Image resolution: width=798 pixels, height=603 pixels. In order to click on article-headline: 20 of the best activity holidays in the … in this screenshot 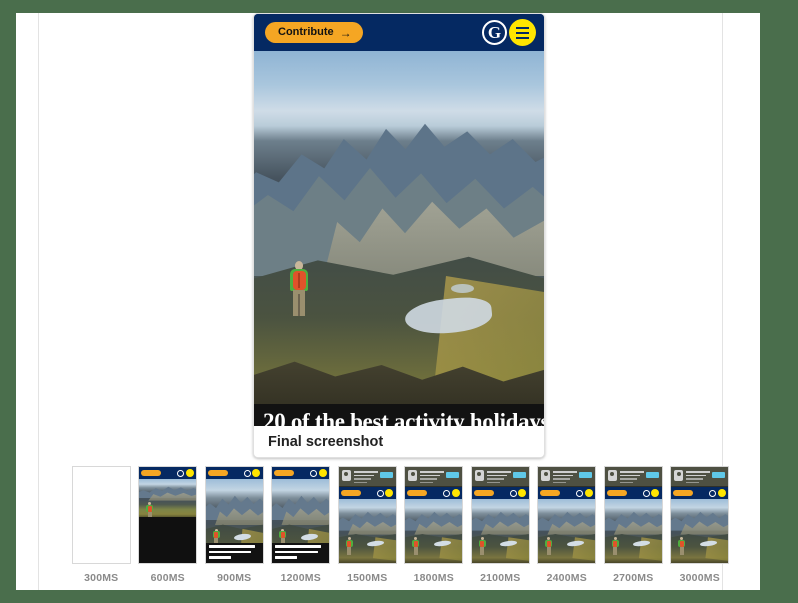, I will do `click(399, 415)`.